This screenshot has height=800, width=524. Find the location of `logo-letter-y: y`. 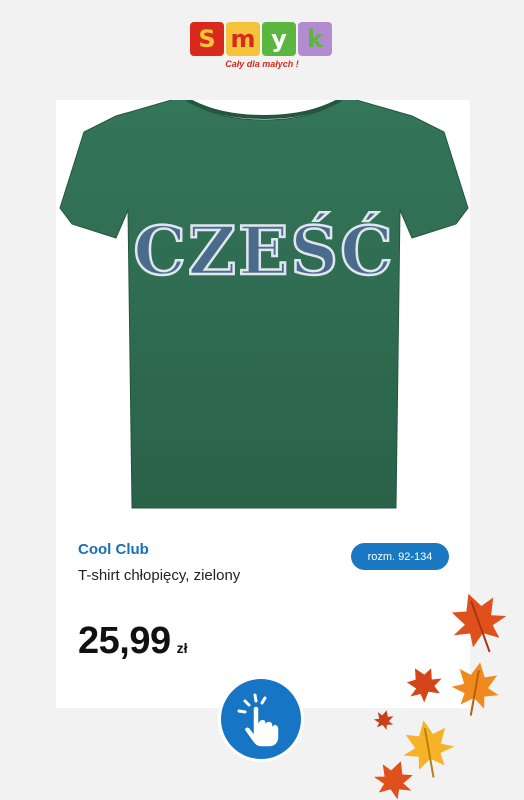

logo-letter-y: y is located at coordinates (279, 39).